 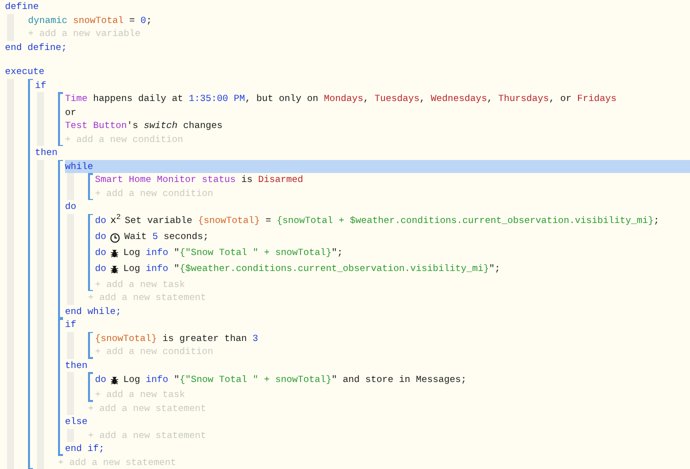 What do you see at coordinates (311, 269) in the screenshot?
I see `task-text: Log info "{$weather.conditions.current_observation.visibility_mi}";` at bounding box center [311, 269].